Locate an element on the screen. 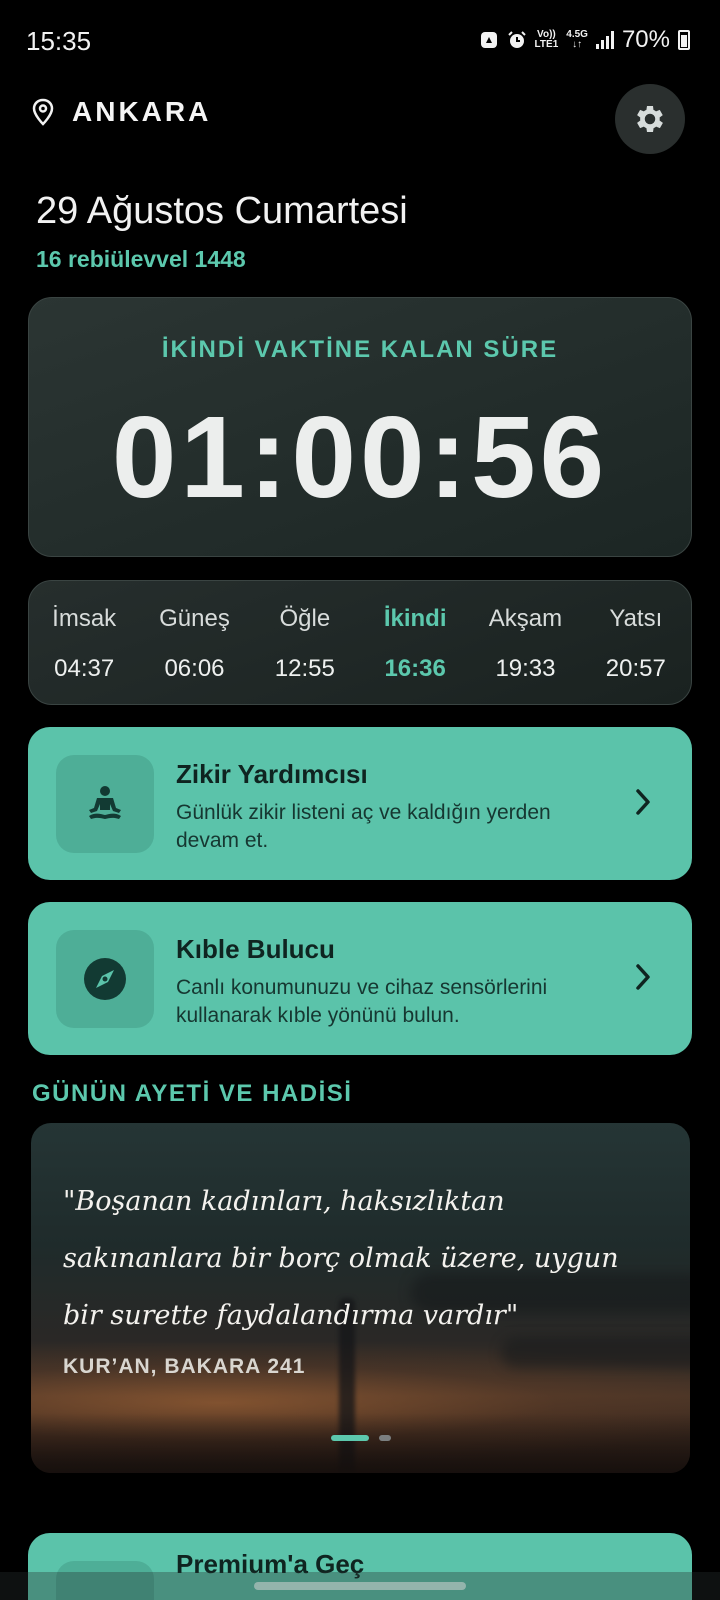 The image size is (720, 1600). prayer-name: İmsak is located at coordinates (84, 618).